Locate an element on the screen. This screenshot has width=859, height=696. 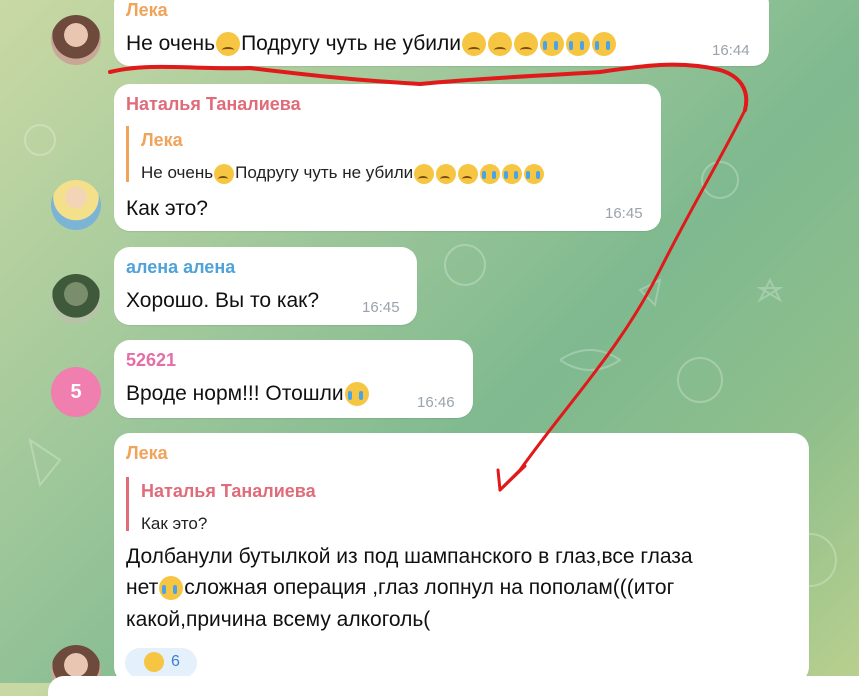
message-text-part: Не очень is located at coordinates (171, 43).